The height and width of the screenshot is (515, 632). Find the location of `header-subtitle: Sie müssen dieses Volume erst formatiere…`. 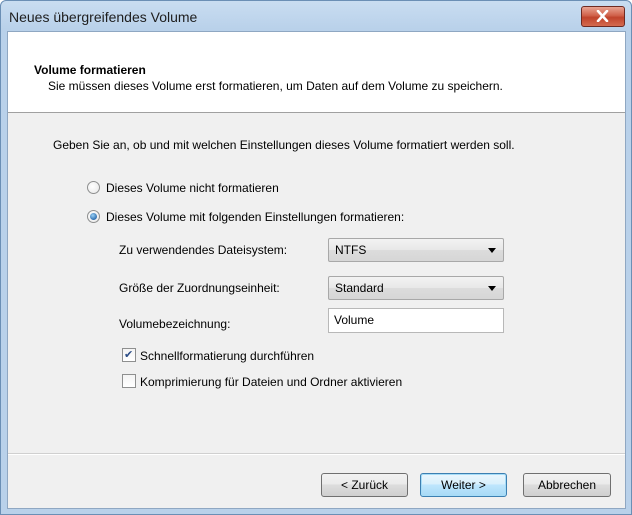

header-subtitle: Sie müssen dieses Volume erst formatiere… is located at coordinates (275, 86).